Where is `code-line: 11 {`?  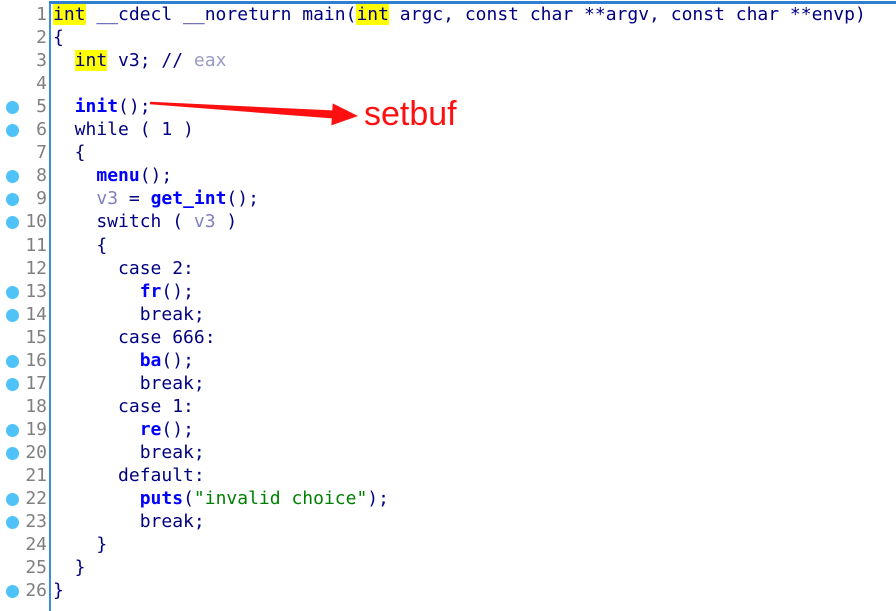 code-line: 11 { is located at coordinates (448, 245).